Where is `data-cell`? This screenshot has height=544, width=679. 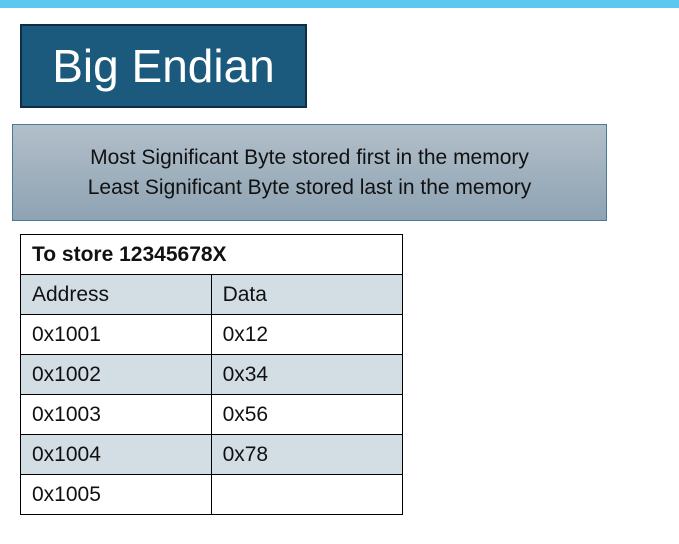 data-cell is located at coordinates (307, 494).